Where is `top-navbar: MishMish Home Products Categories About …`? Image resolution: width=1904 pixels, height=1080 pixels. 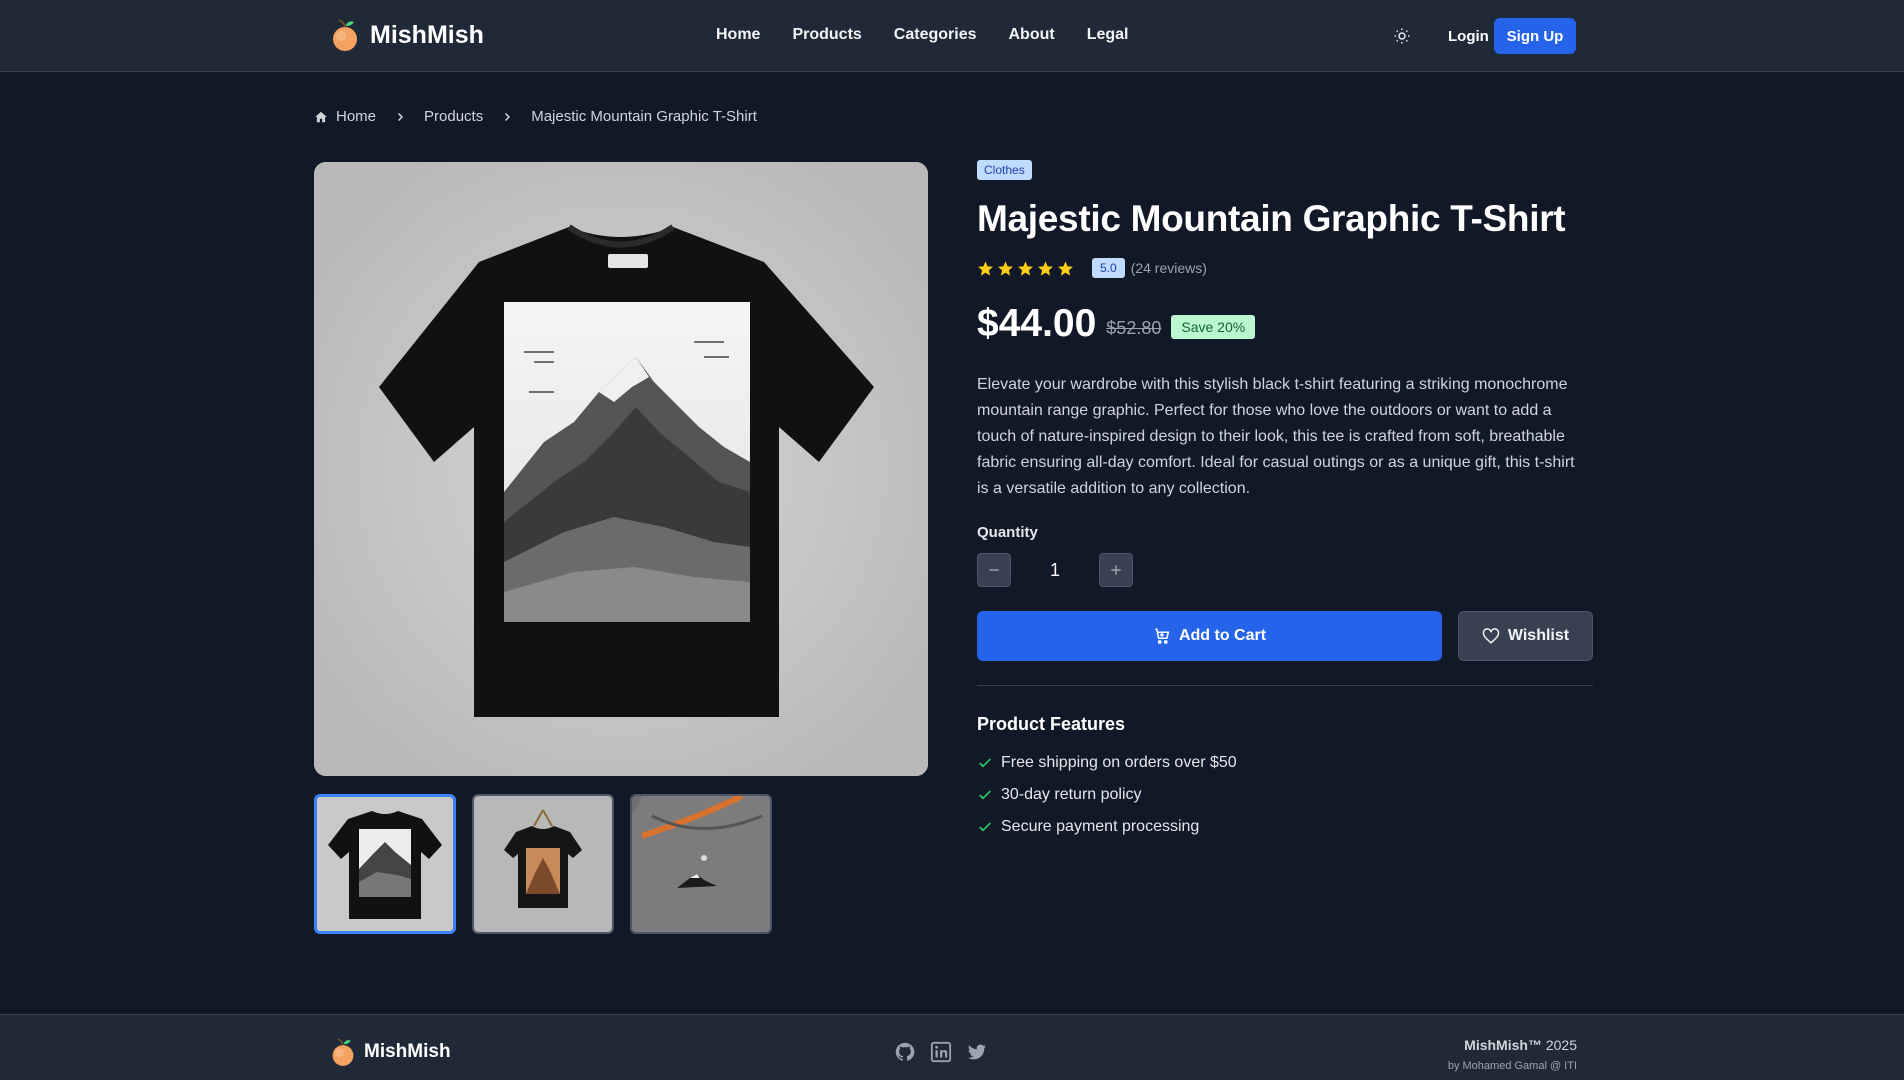 top-navbar: MishMish Home Products Categories About … is located at coordinates (952, 36).